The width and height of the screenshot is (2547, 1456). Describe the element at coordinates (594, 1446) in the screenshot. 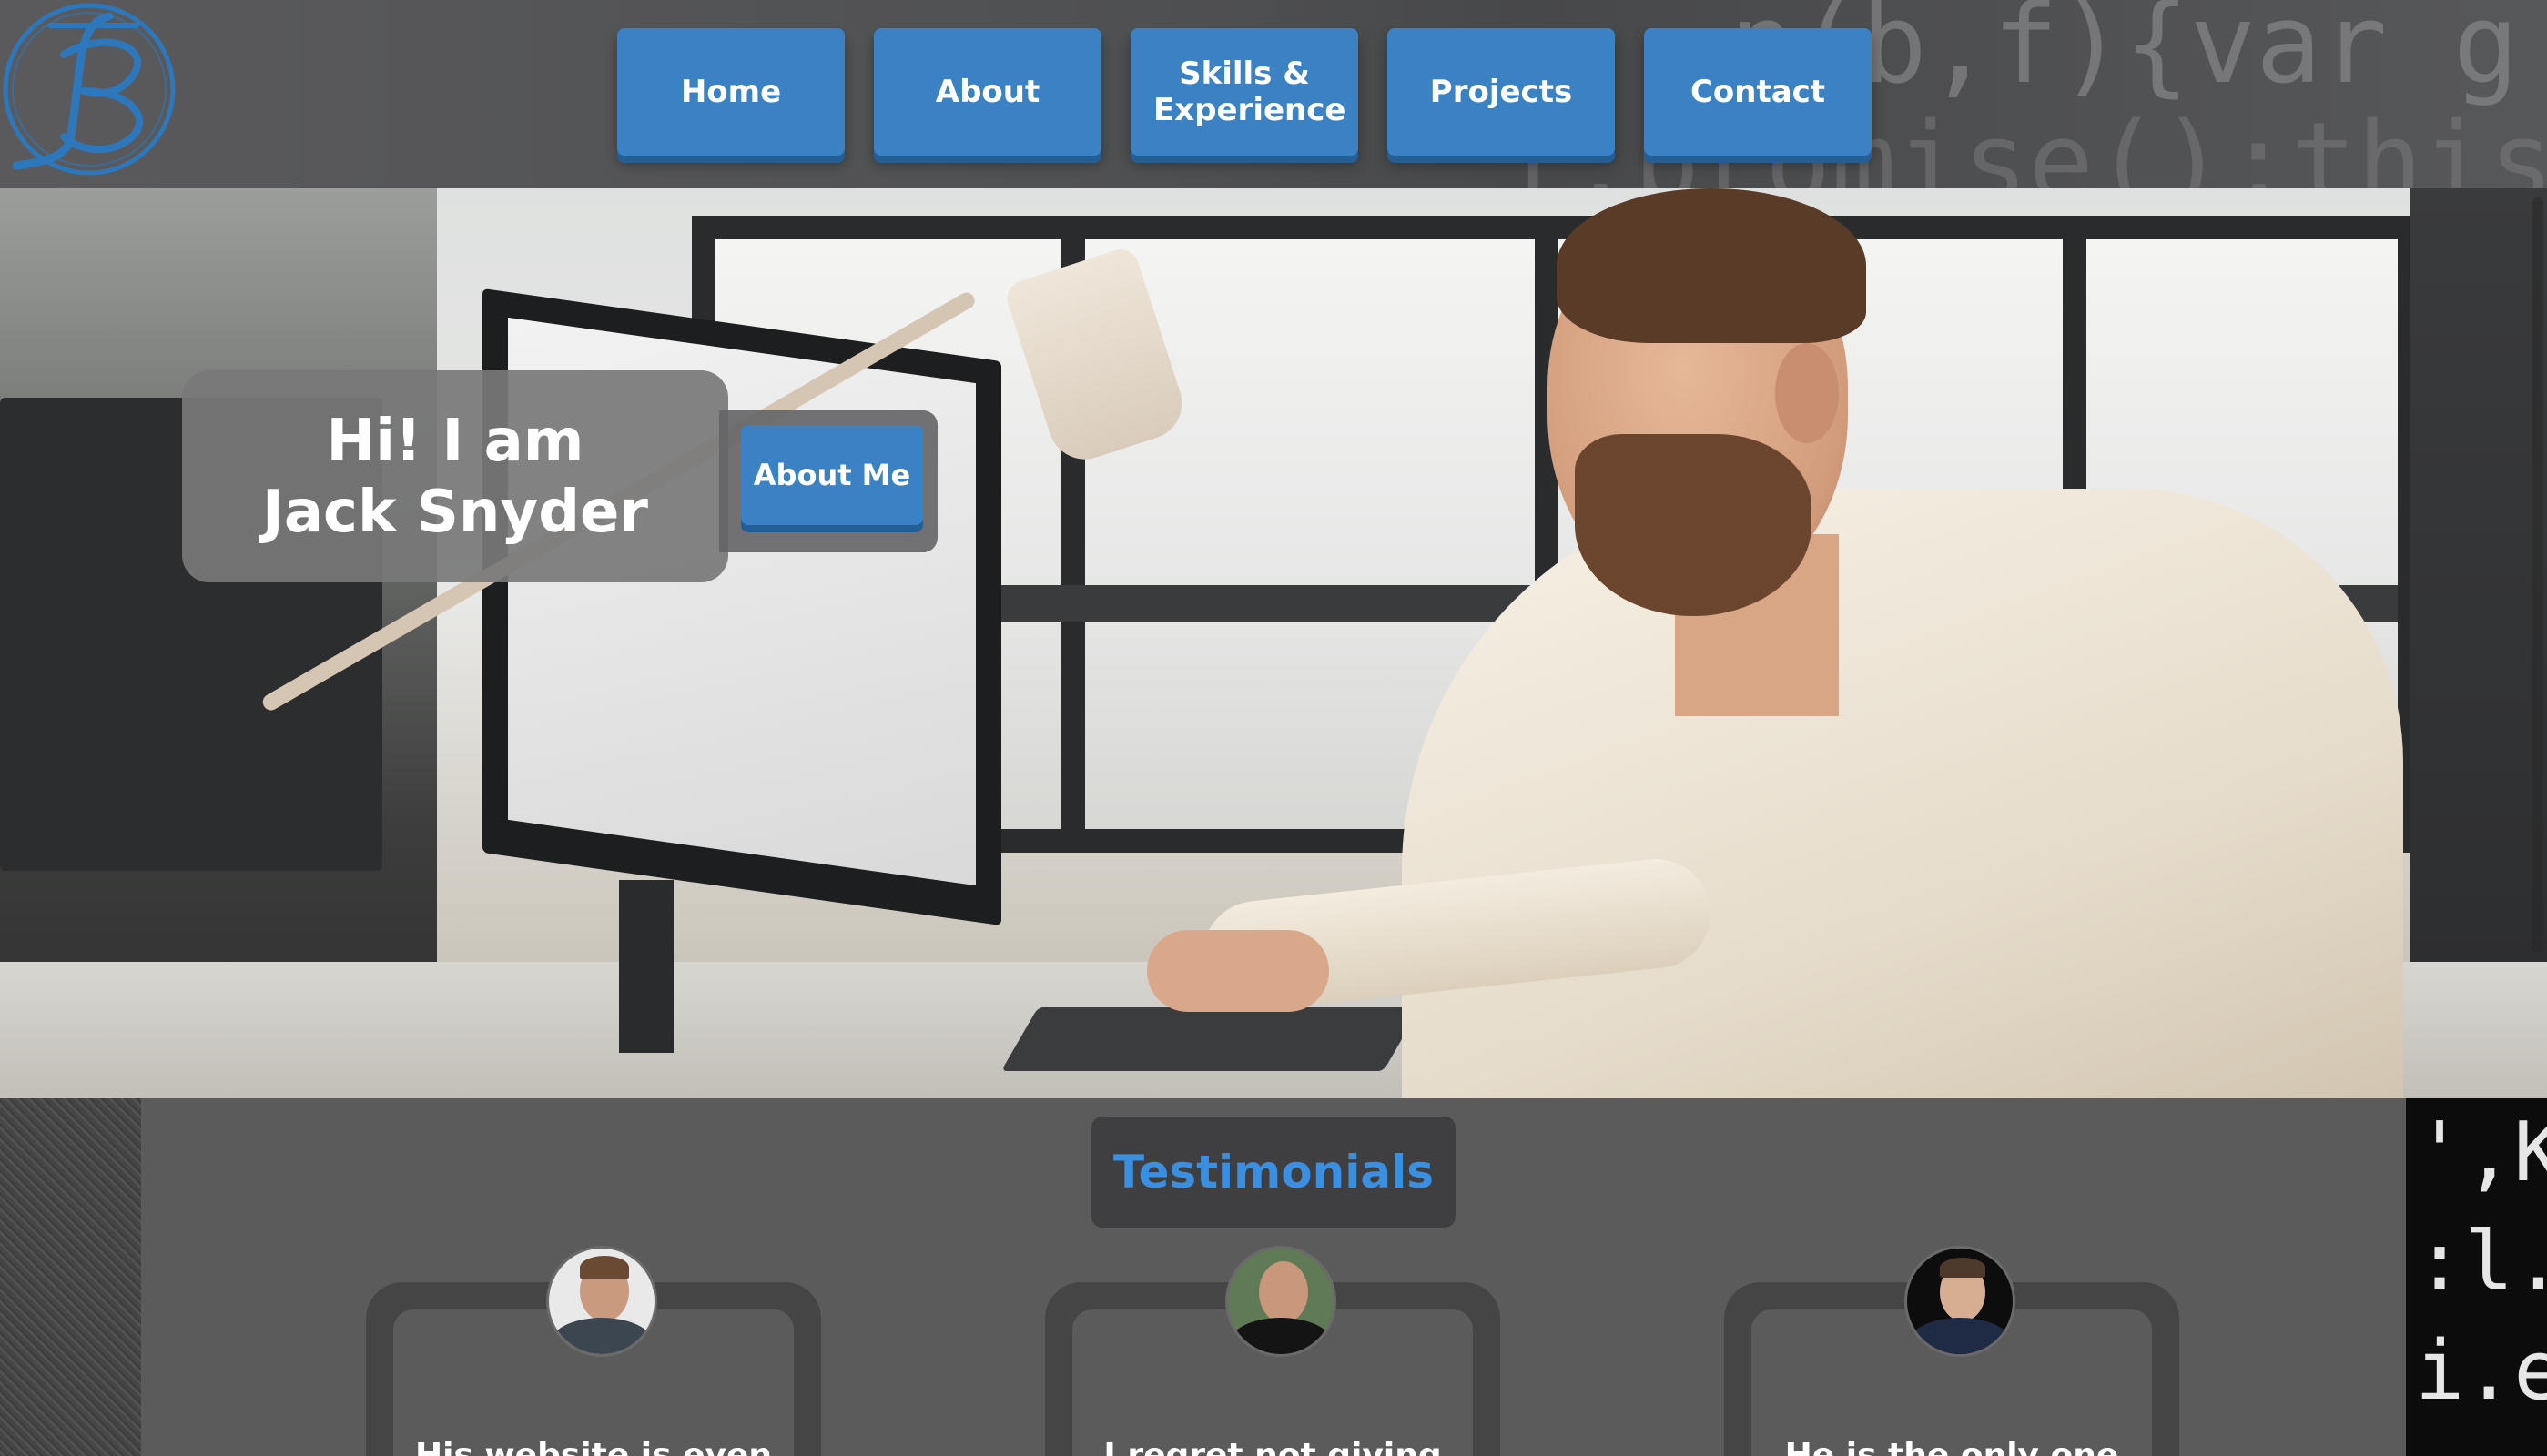

I see `testimonial-quote: His website is even` at that location.